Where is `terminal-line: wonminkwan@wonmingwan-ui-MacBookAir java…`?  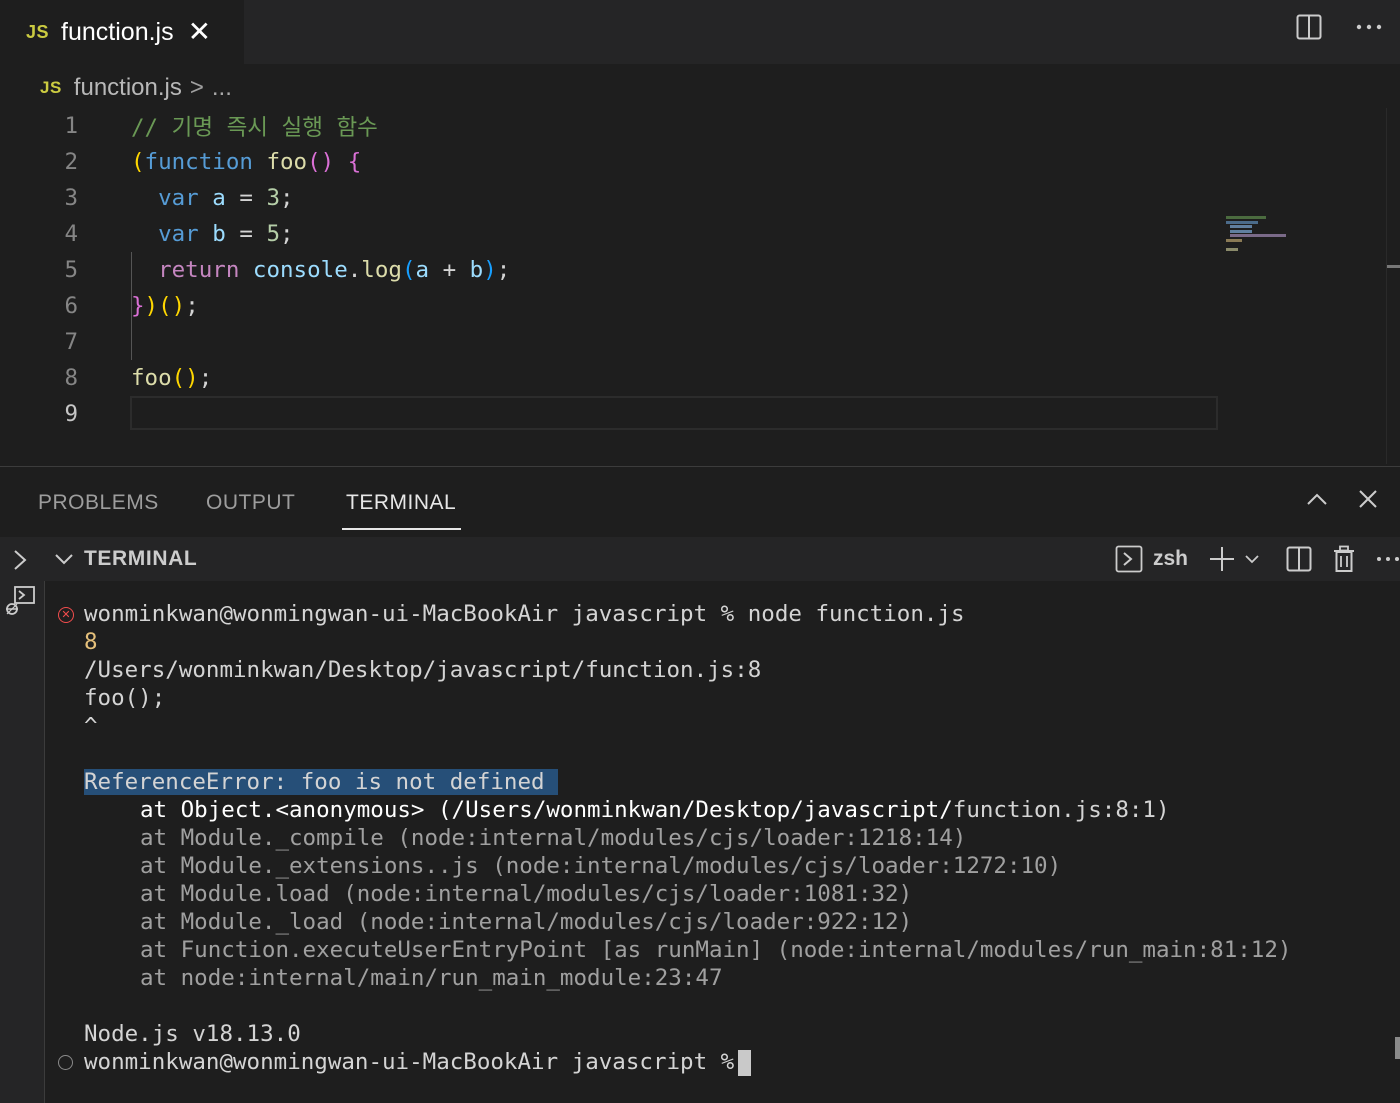
terminal-line: wonminkwan@wonmingwan-ui-MacBookAir java… is located at coordinates (524, 614).